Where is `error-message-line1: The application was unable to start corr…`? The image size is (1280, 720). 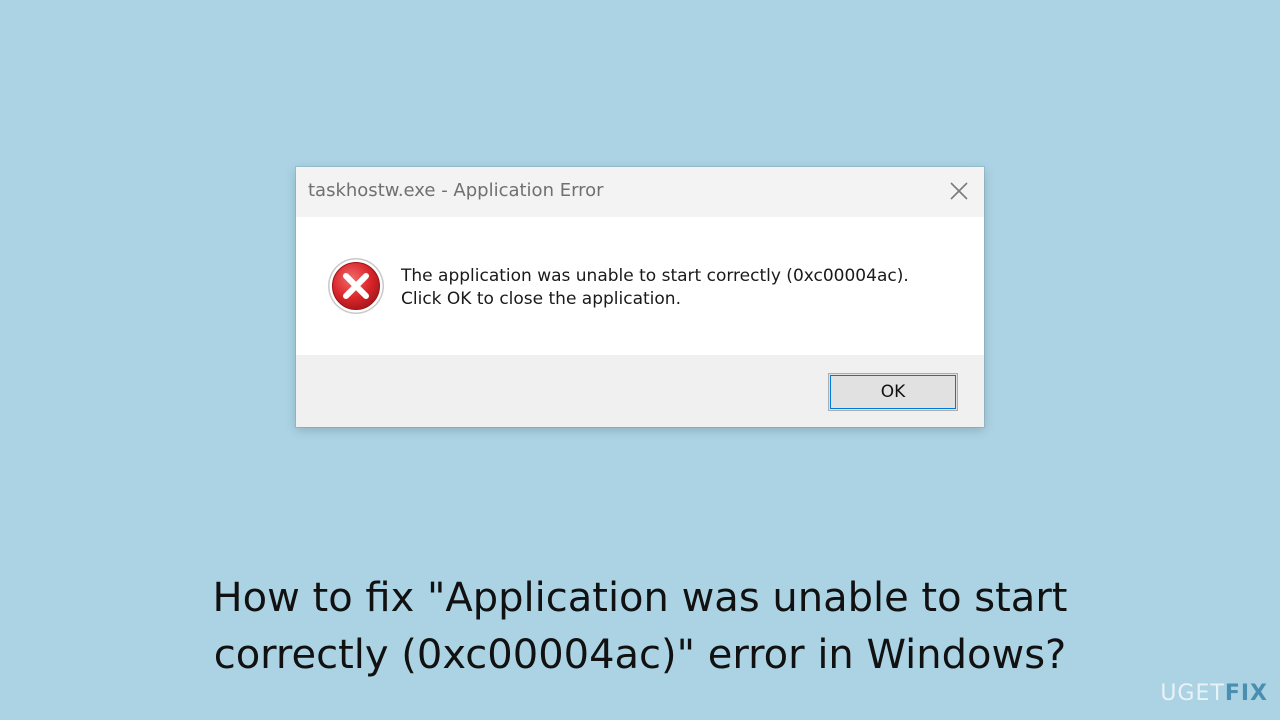 error-message-line1: The application was unable to start corr… is located at coordinates (655, 276).